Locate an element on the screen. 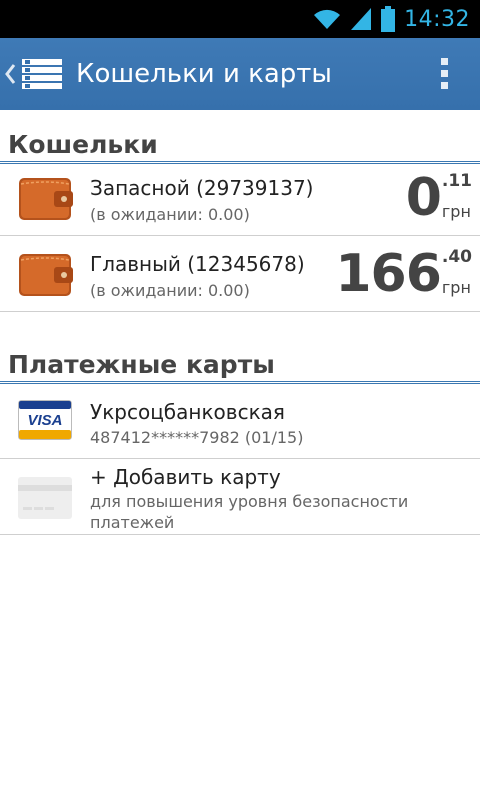  wallet-balance: 0 .11 грн is located at coordinates (439, 198).